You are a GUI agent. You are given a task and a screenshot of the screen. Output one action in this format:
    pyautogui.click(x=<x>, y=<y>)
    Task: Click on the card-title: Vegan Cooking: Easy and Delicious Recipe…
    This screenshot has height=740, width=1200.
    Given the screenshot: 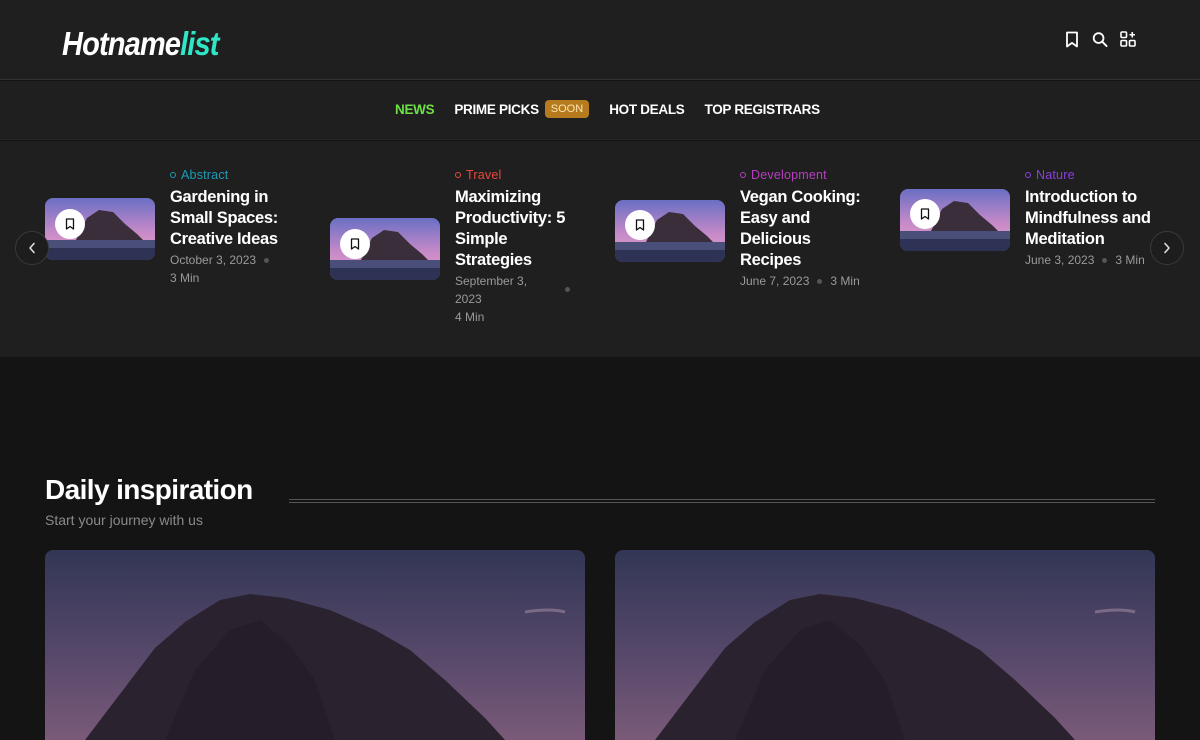 What is the action you would take?
    pyautogui.click(x=804, y=229)
    